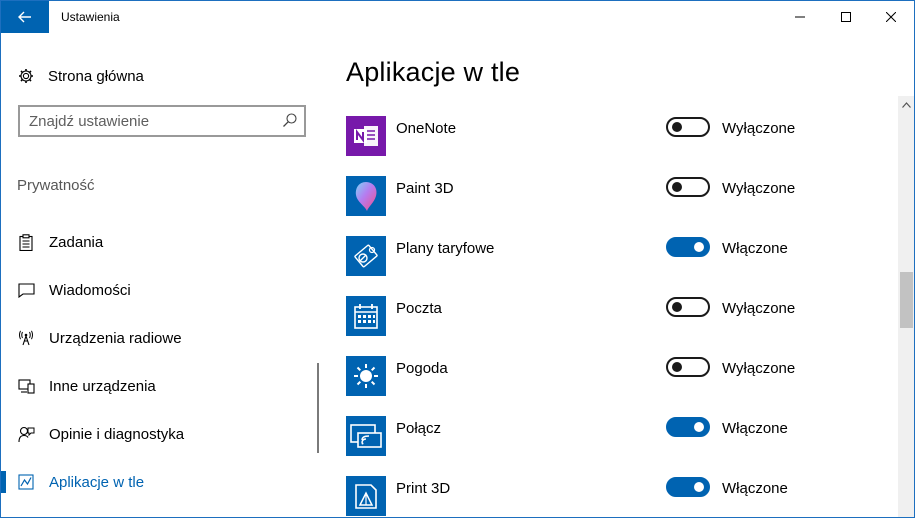  Describe the element at coordinates (433, 72) in the screenshot. I see `page-title: Aplikacje w tle` at that location.